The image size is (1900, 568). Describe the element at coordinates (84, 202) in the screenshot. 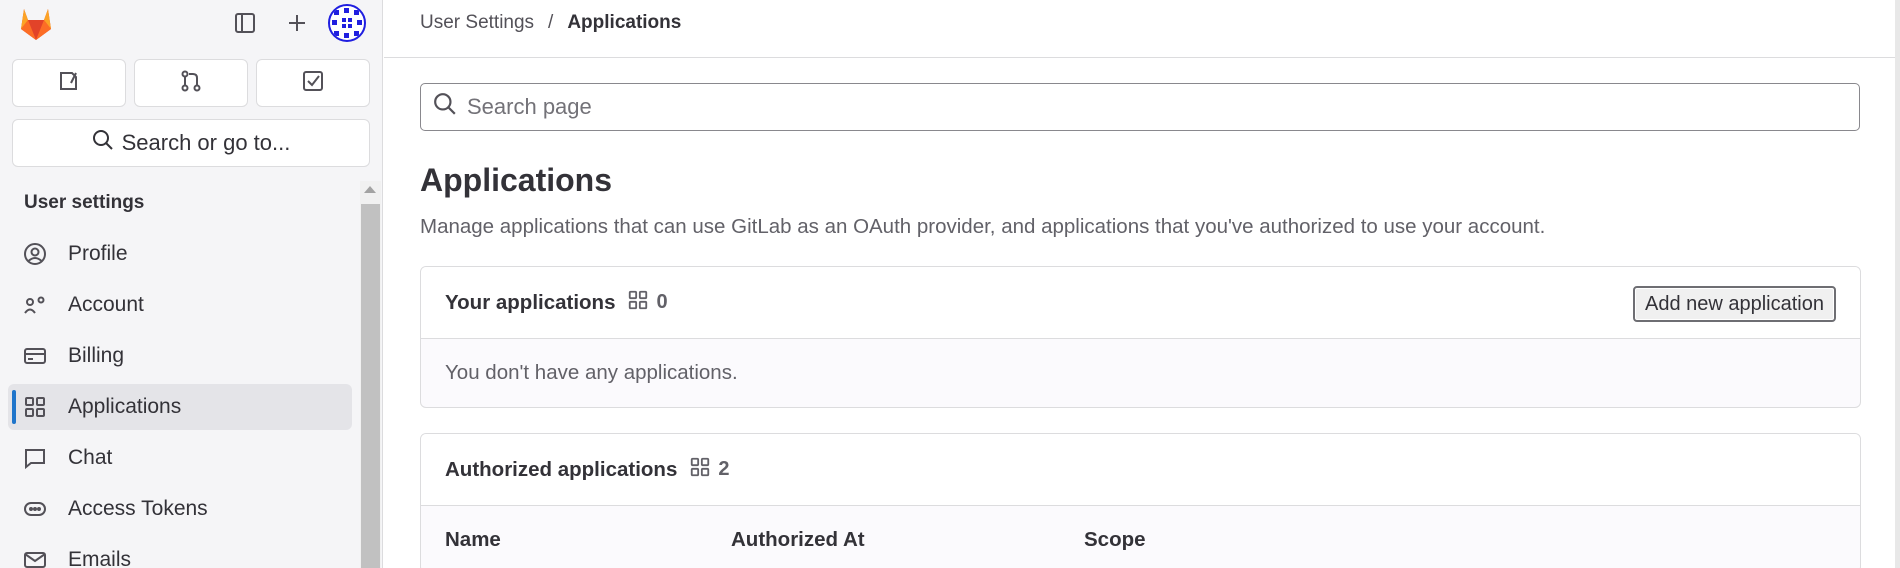

I see `nav-heading-user-settings: User settings` at that location.